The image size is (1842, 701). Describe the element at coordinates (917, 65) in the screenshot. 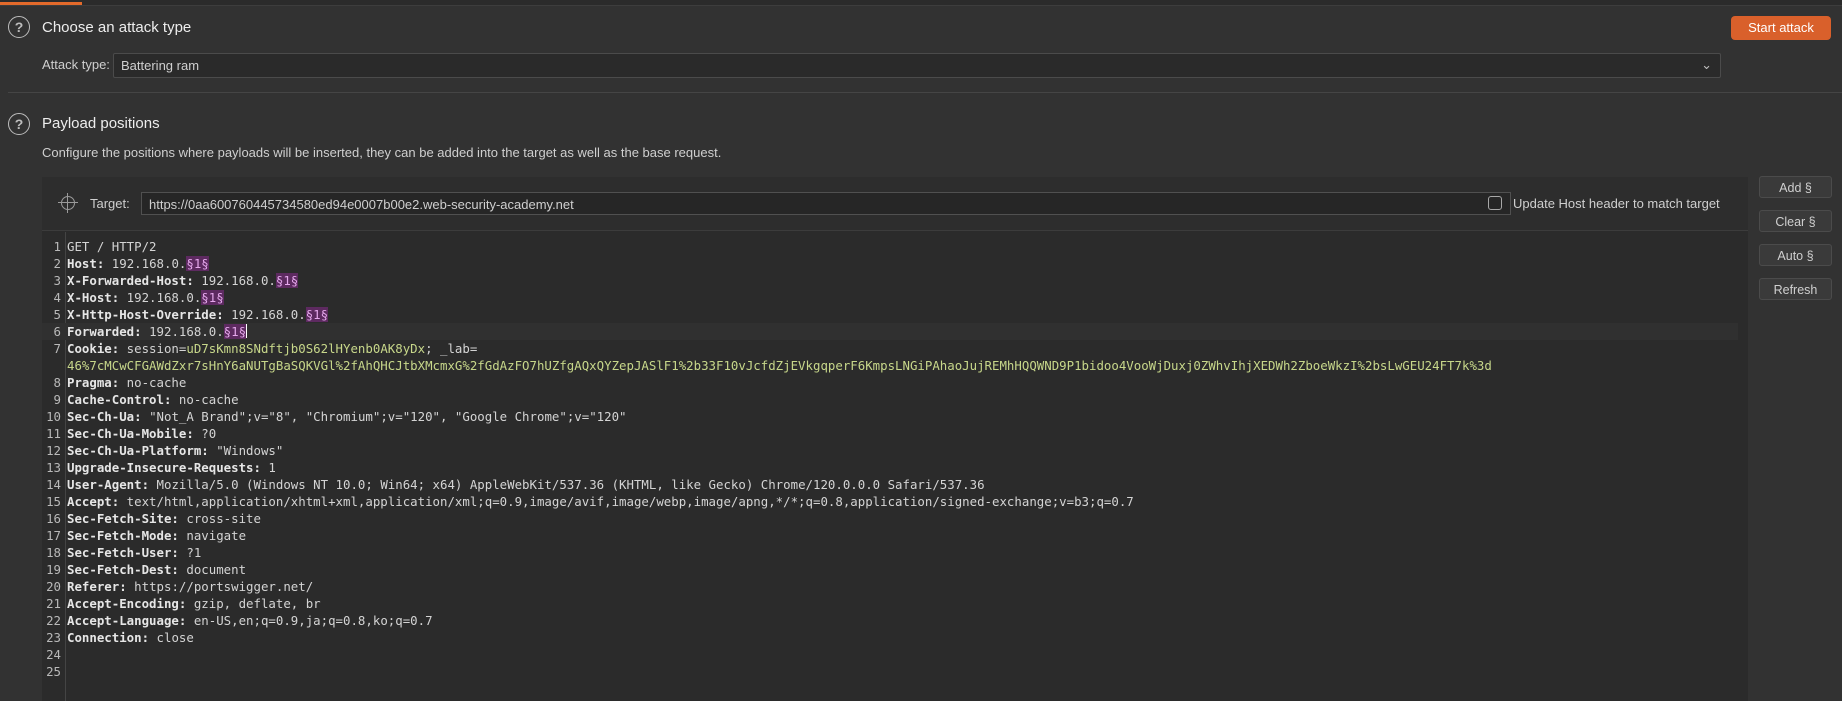

I see `attack-type-select: Battering ram ⌄` at that location.